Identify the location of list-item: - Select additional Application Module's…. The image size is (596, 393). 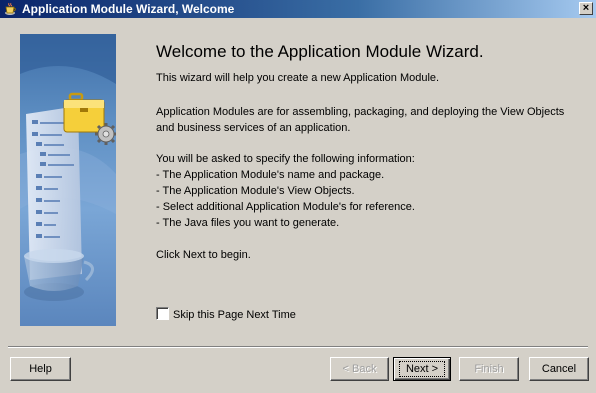
(285, 207).